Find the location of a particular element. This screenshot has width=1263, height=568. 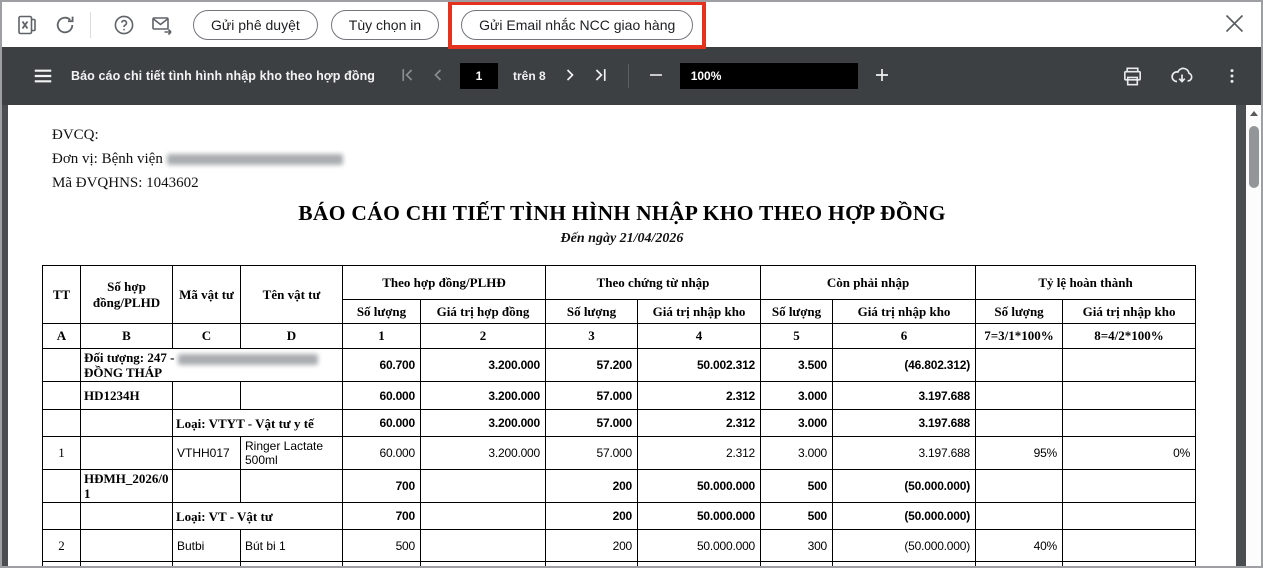

unit-line: Đơn vị: Bệnh viện is located at coordinates (197, 159).